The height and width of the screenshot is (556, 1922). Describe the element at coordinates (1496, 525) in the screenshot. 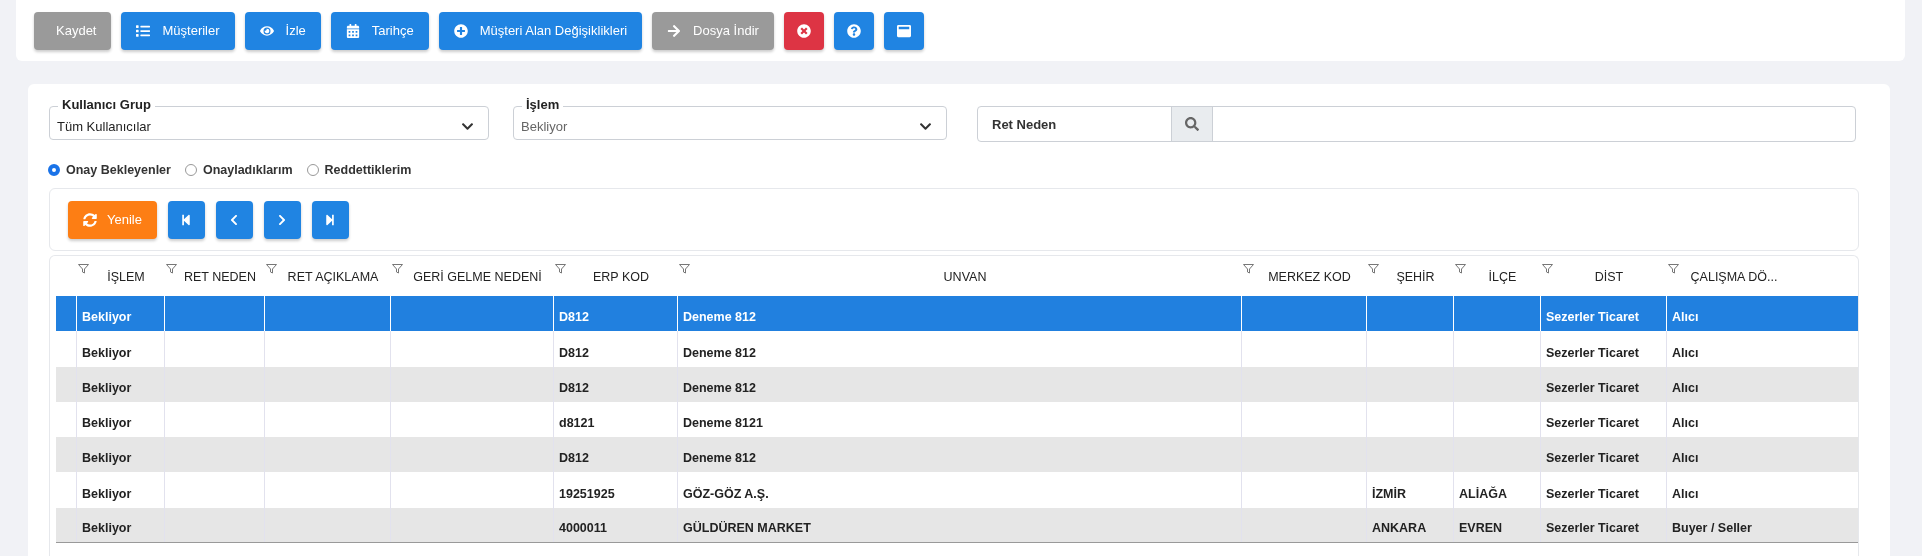

I see `table-cell: EVREN` at that location.